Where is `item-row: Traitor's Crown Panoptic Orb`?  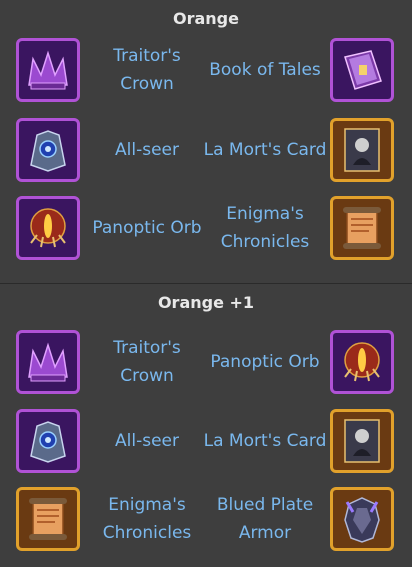
item-row: Traitor's Crown Panoptic Orb is located at coordinates (206, 365).